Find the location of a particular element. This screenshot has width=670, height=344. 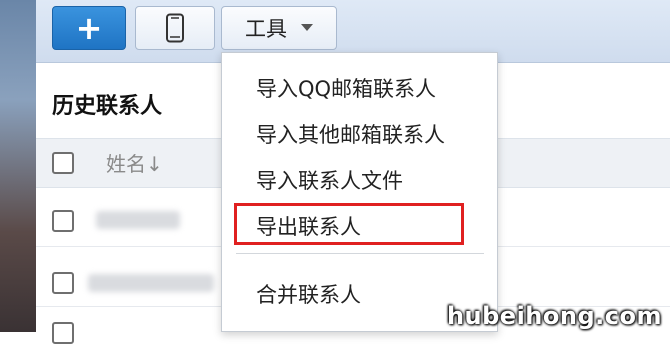

plus-icon: + is located at coordinates (89, 28).